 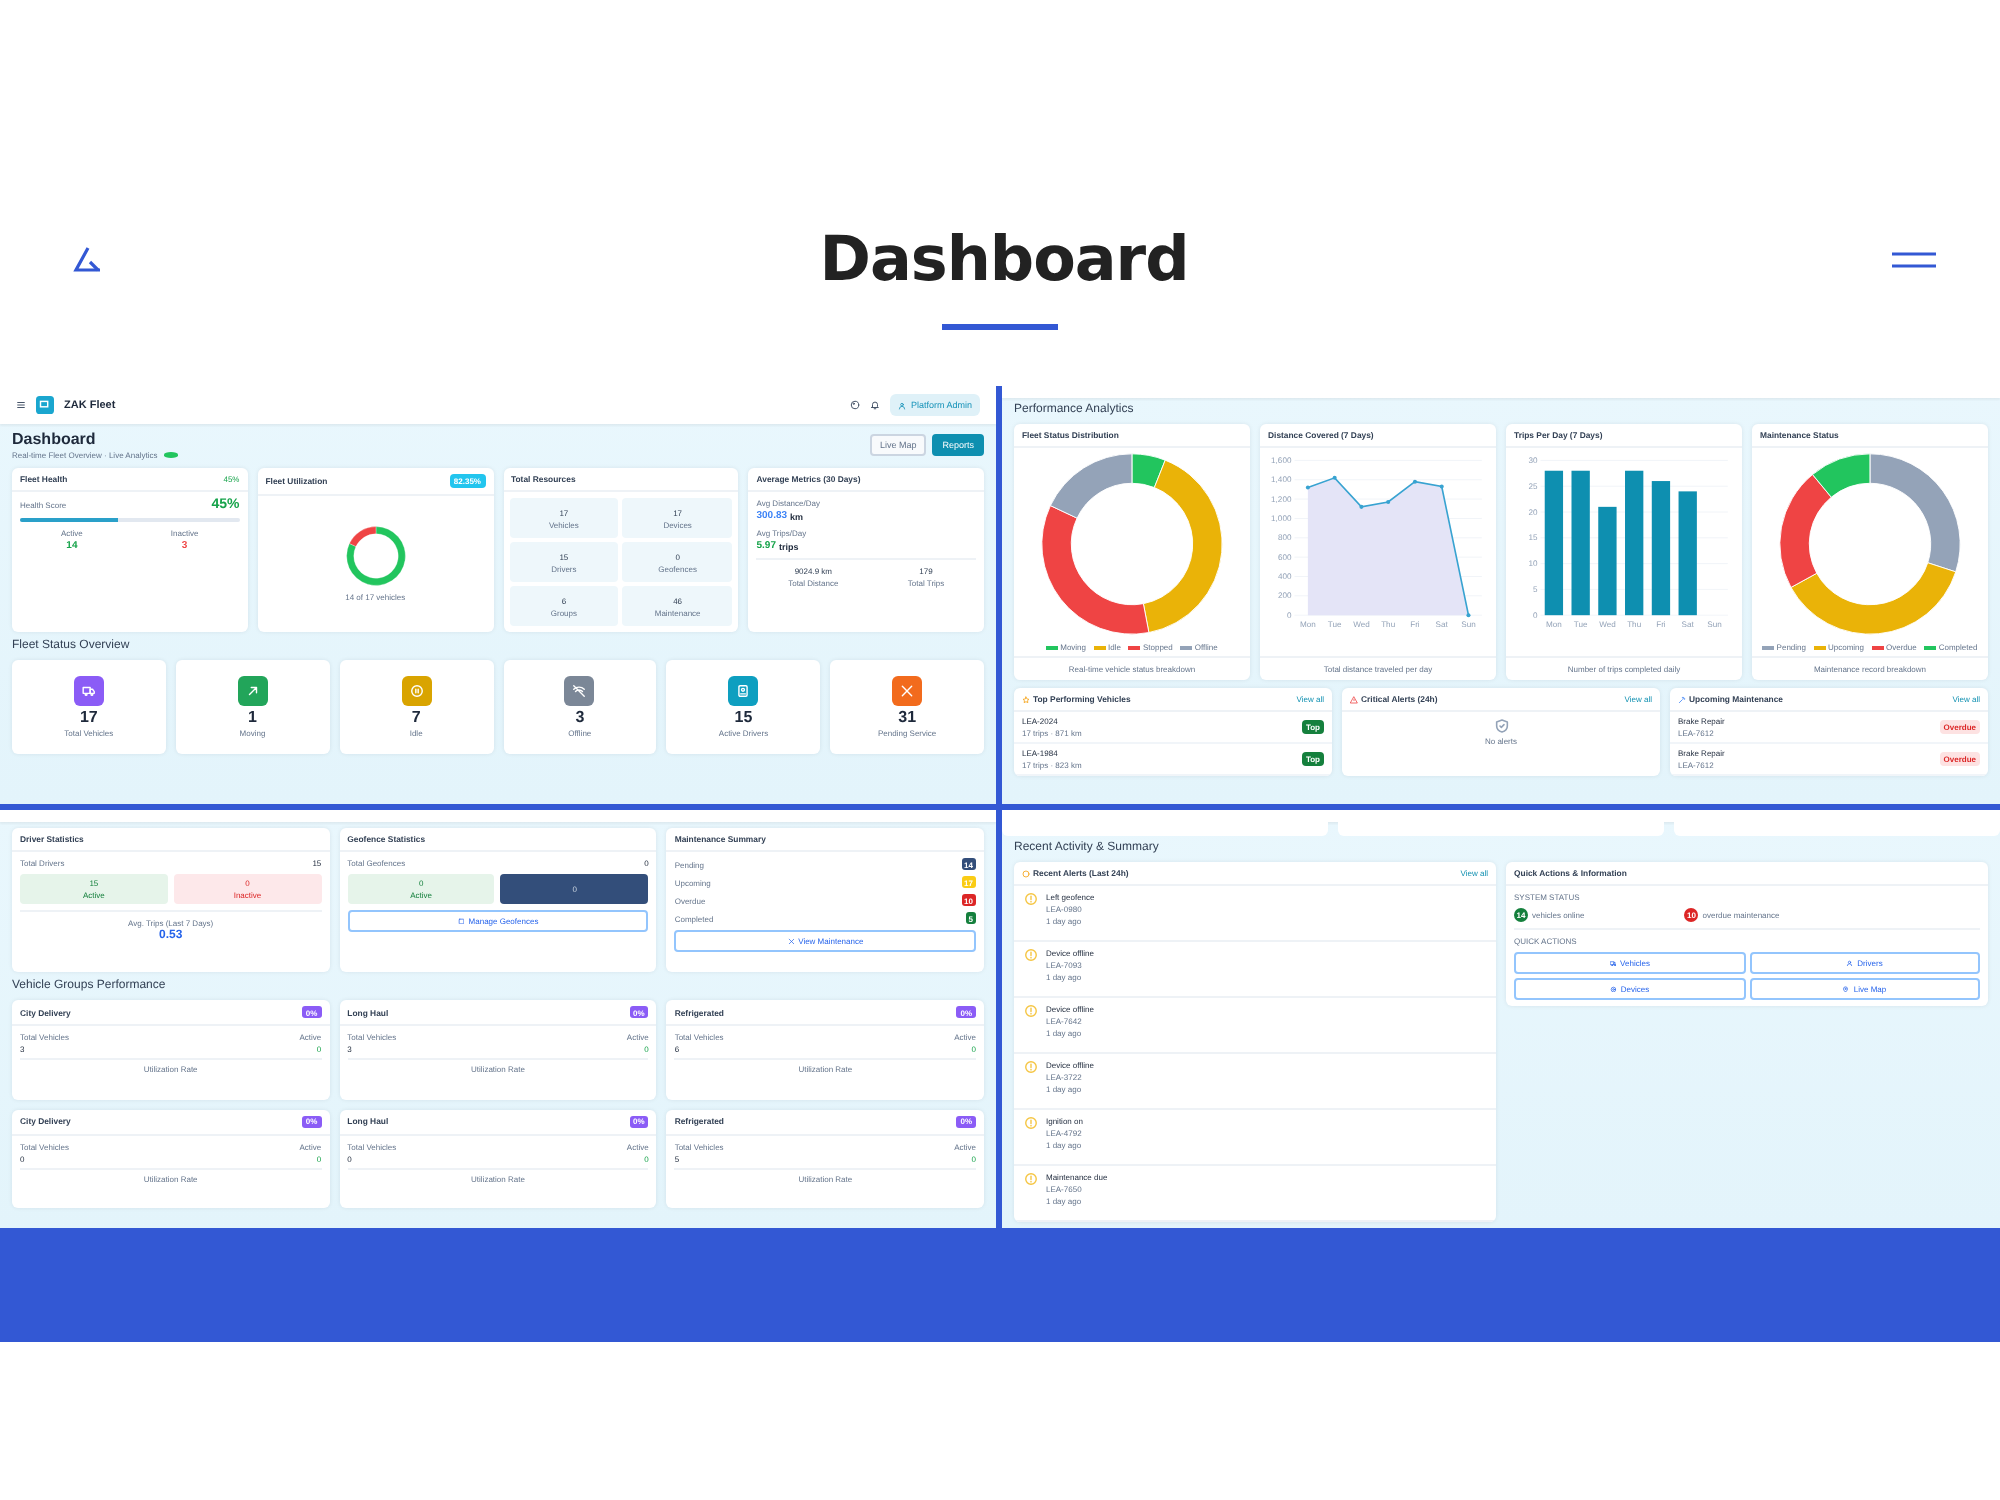 I want to click on status-count: 1, so click(x=252, y=717).